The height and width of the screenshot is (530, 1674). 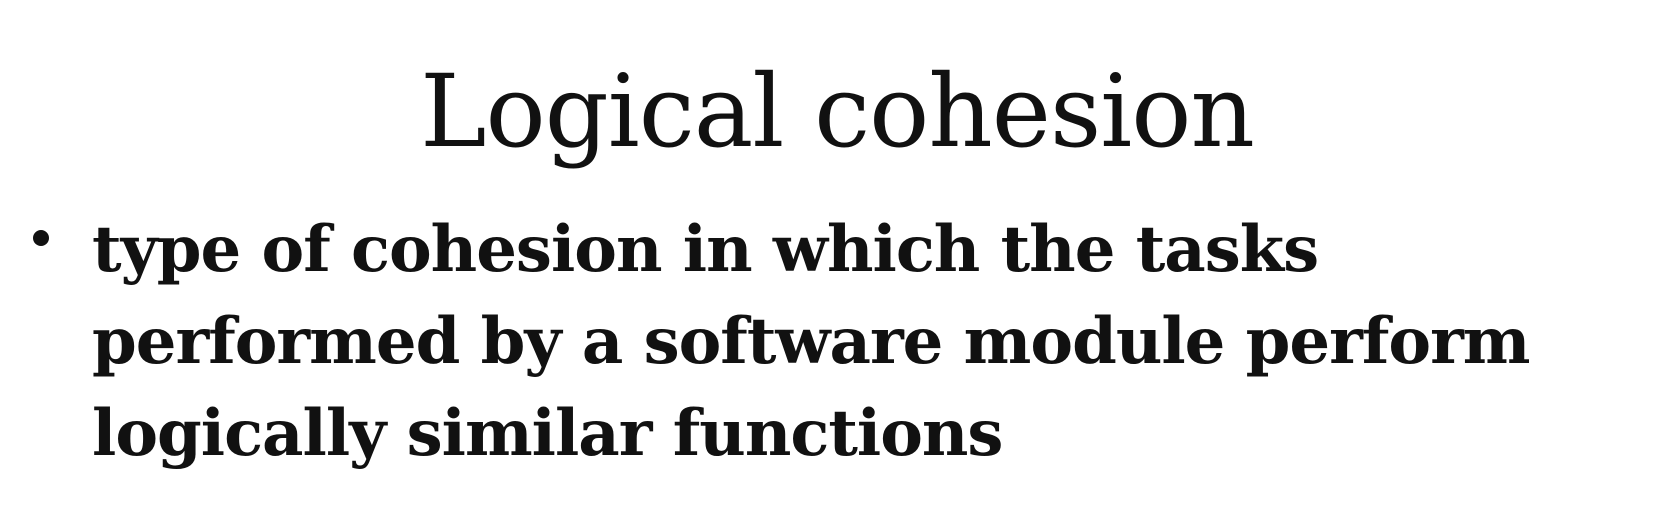 I want to click on bullet-icon, so click(x=41, y=238).